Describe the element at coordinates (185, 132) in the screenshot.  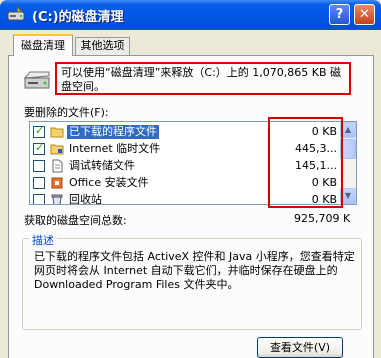
I see `list-item: 已下载的程序文件 0 KB` at that location.